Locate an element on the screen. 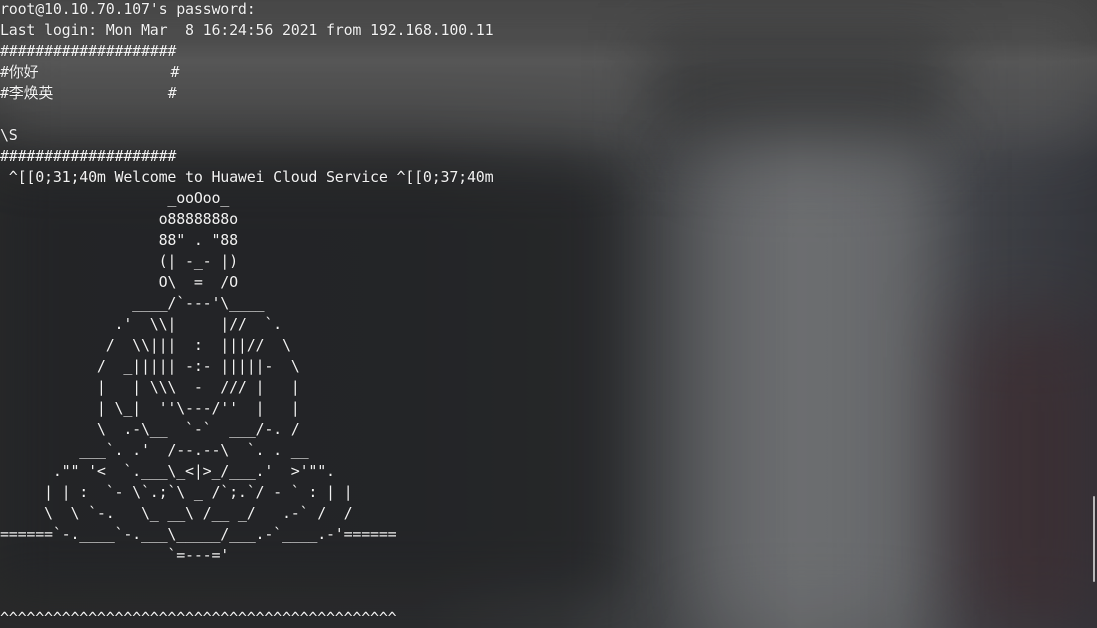  terminal-line: | \_| ''\---/'' | | is located at coordinates (150, 408).